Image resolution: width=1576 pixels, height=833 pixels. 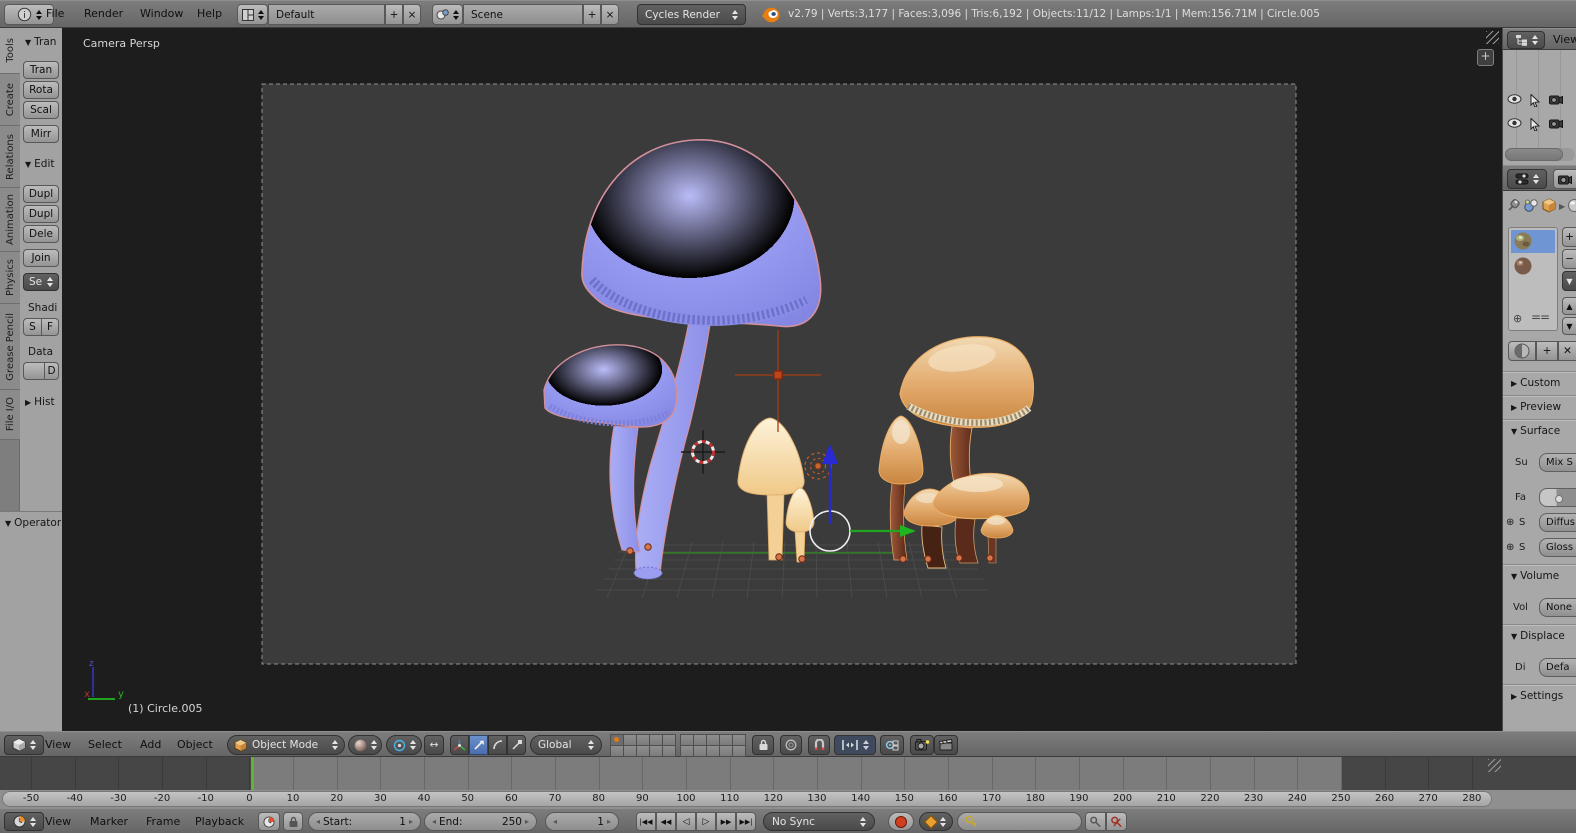 I want to click on screen-layout-icon-button, so click(x=252, y=14).